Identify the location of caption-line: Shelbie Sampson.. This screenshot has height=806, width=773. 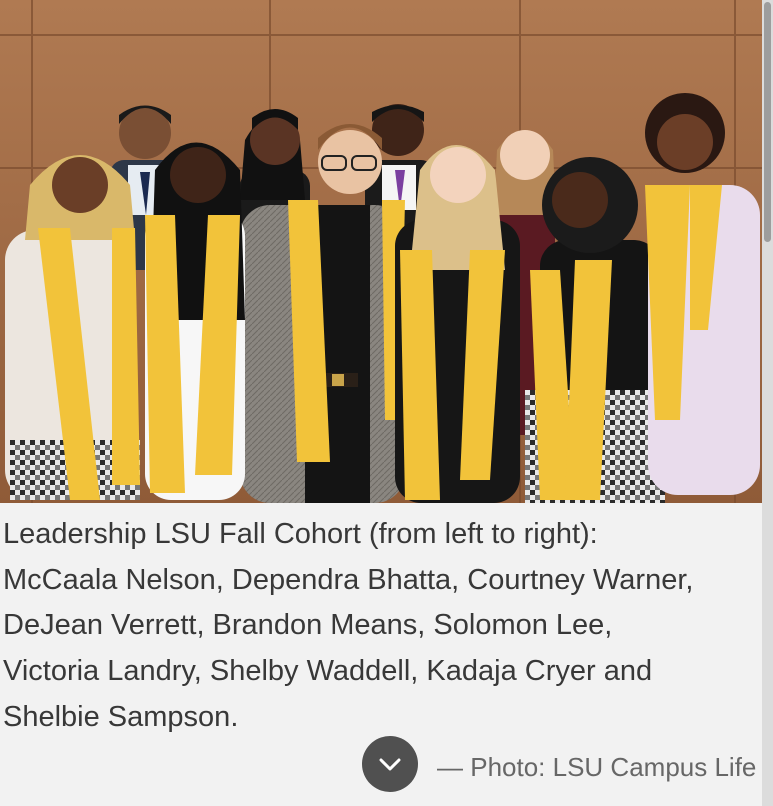
(121, 716).